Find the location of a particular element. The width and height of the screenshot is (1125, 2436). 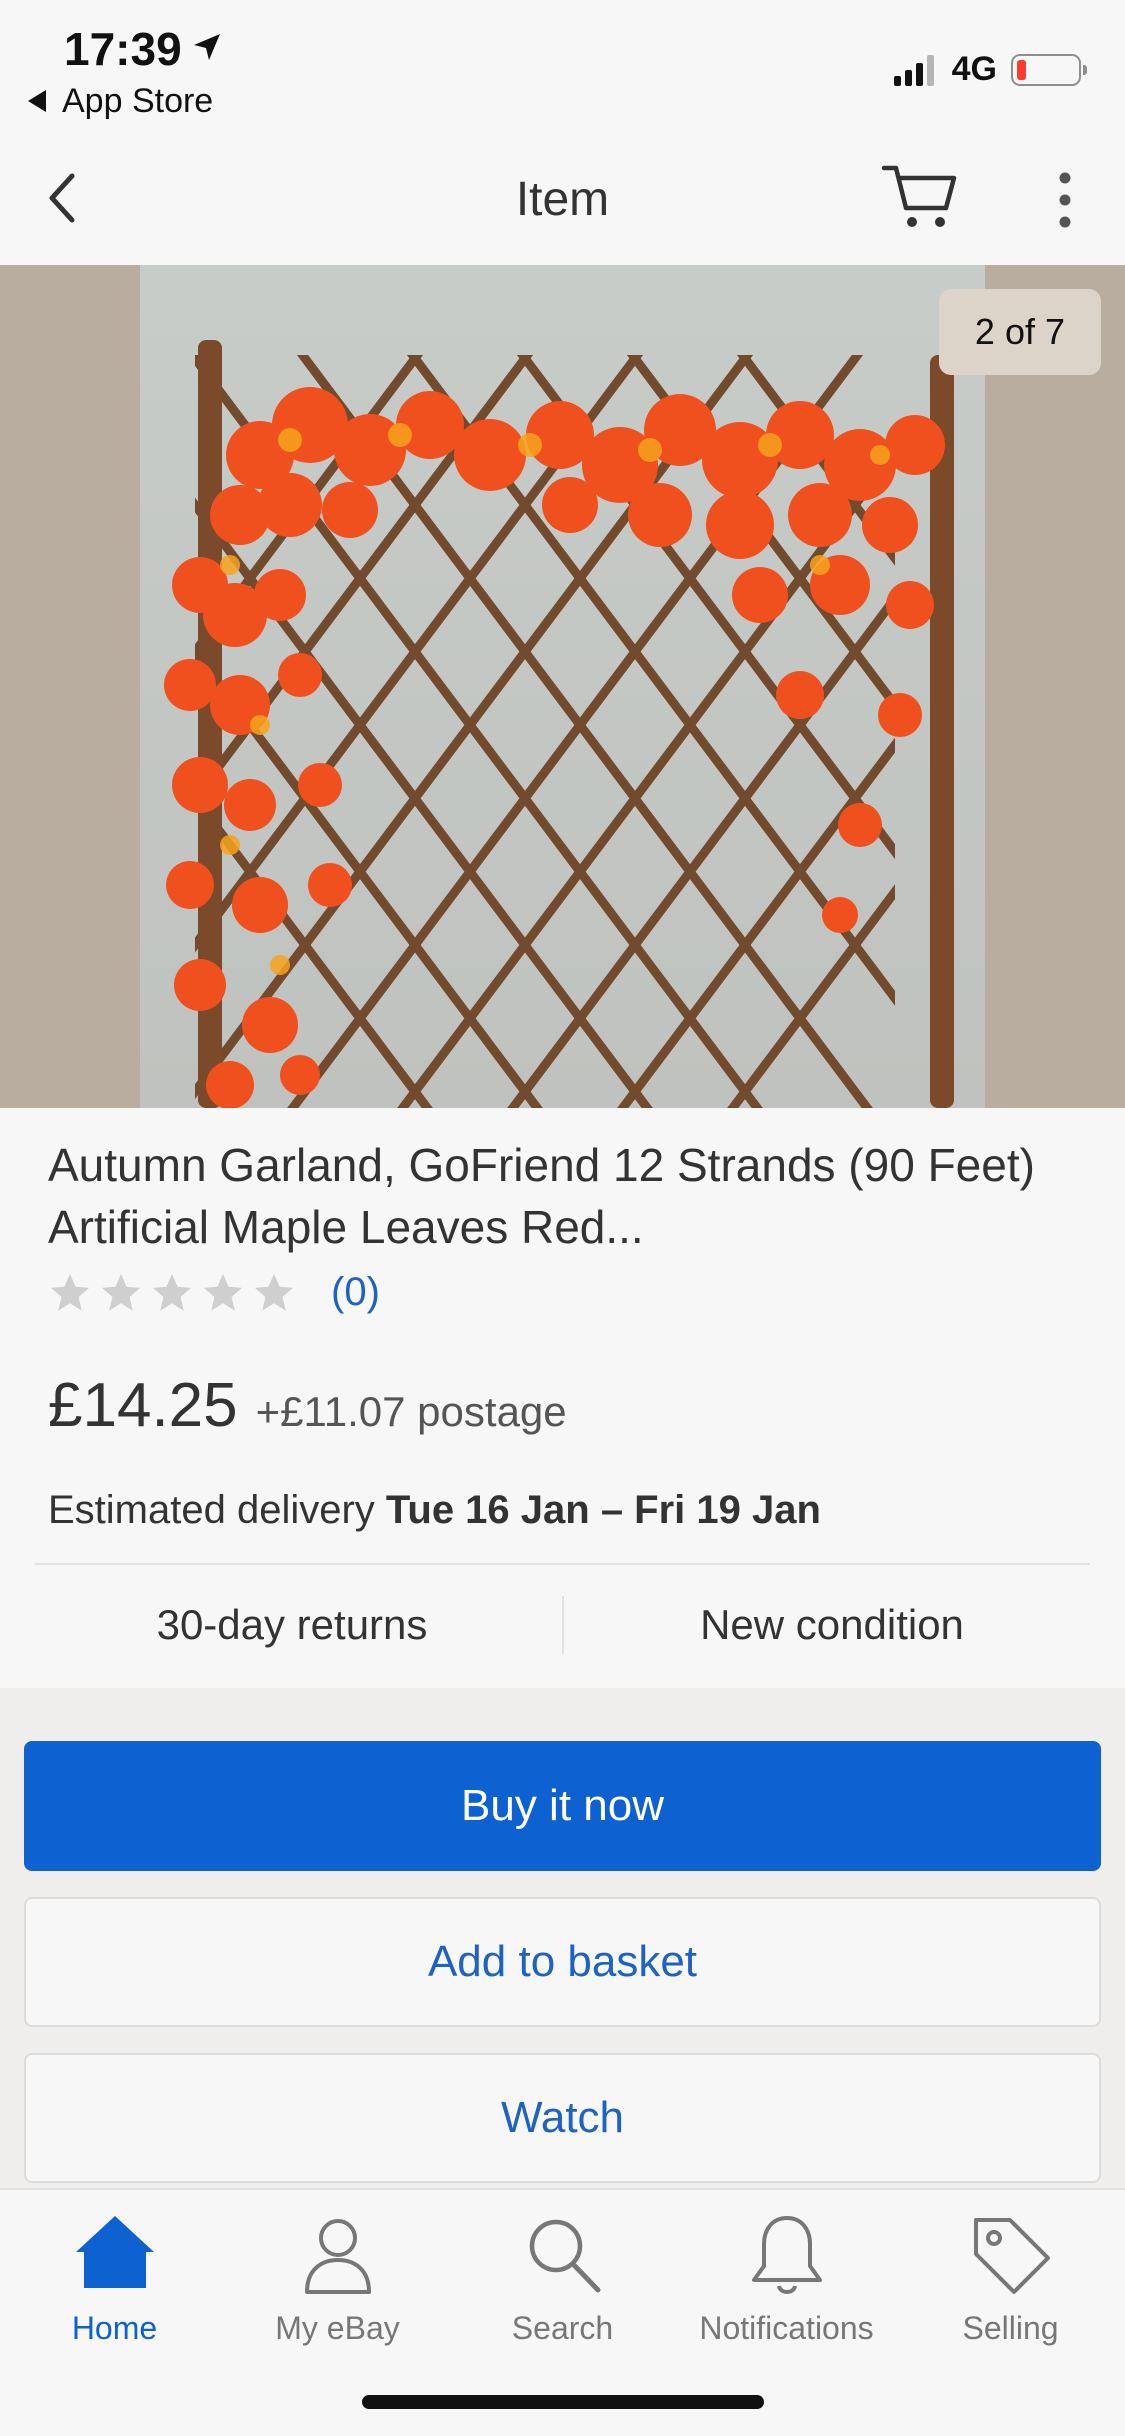

signal-icon is located at coordinates (915, 70).